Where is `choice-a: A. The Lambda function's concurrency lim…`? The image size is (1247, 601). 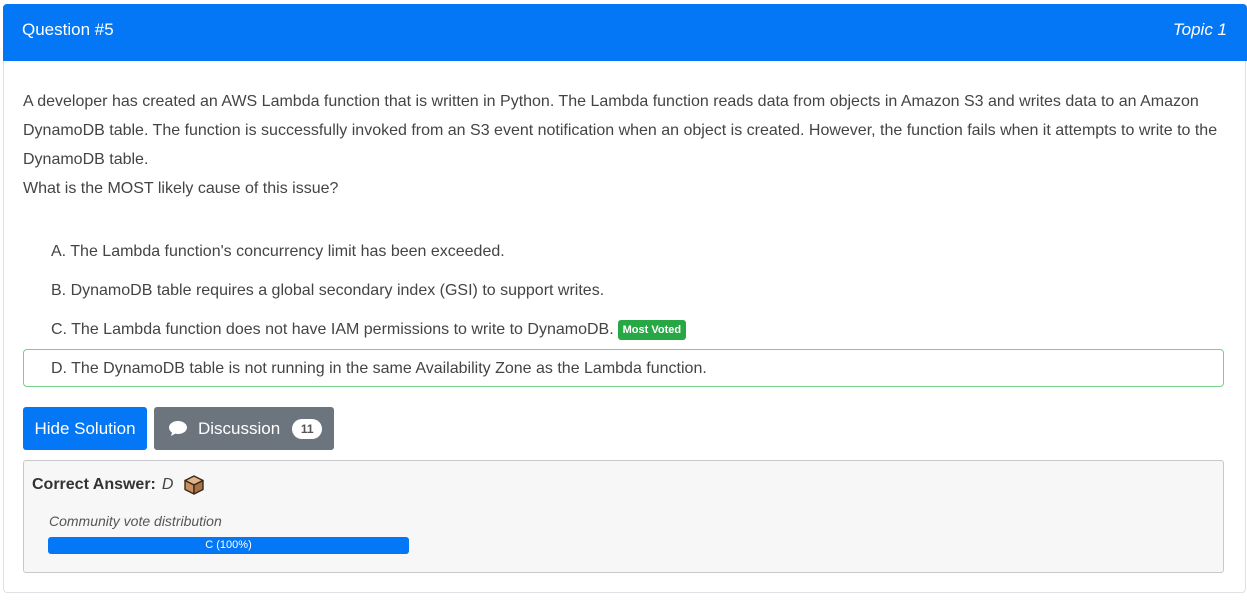
choice-a: A. The Lambda function's concurrency lim… is located at coordinates (623, 251).